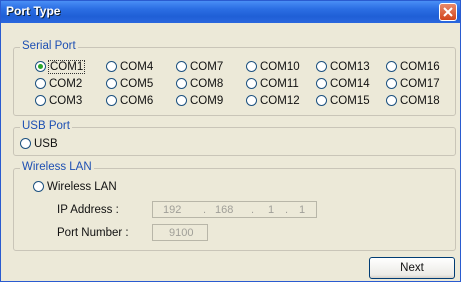  Describe the element at coordinates (66, 101) in the screenshot. I see `radio-label-com3: COM3` at that location.